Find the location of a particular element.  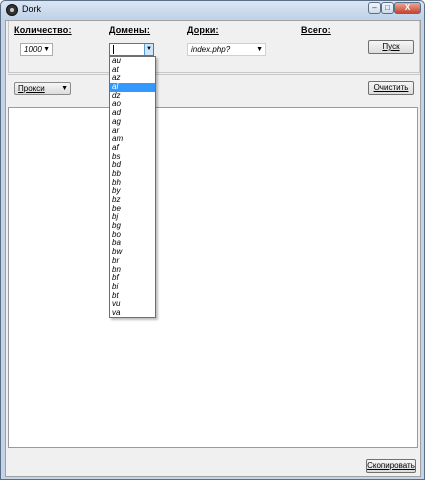

close-button: X is located at coordinates (407, 8).